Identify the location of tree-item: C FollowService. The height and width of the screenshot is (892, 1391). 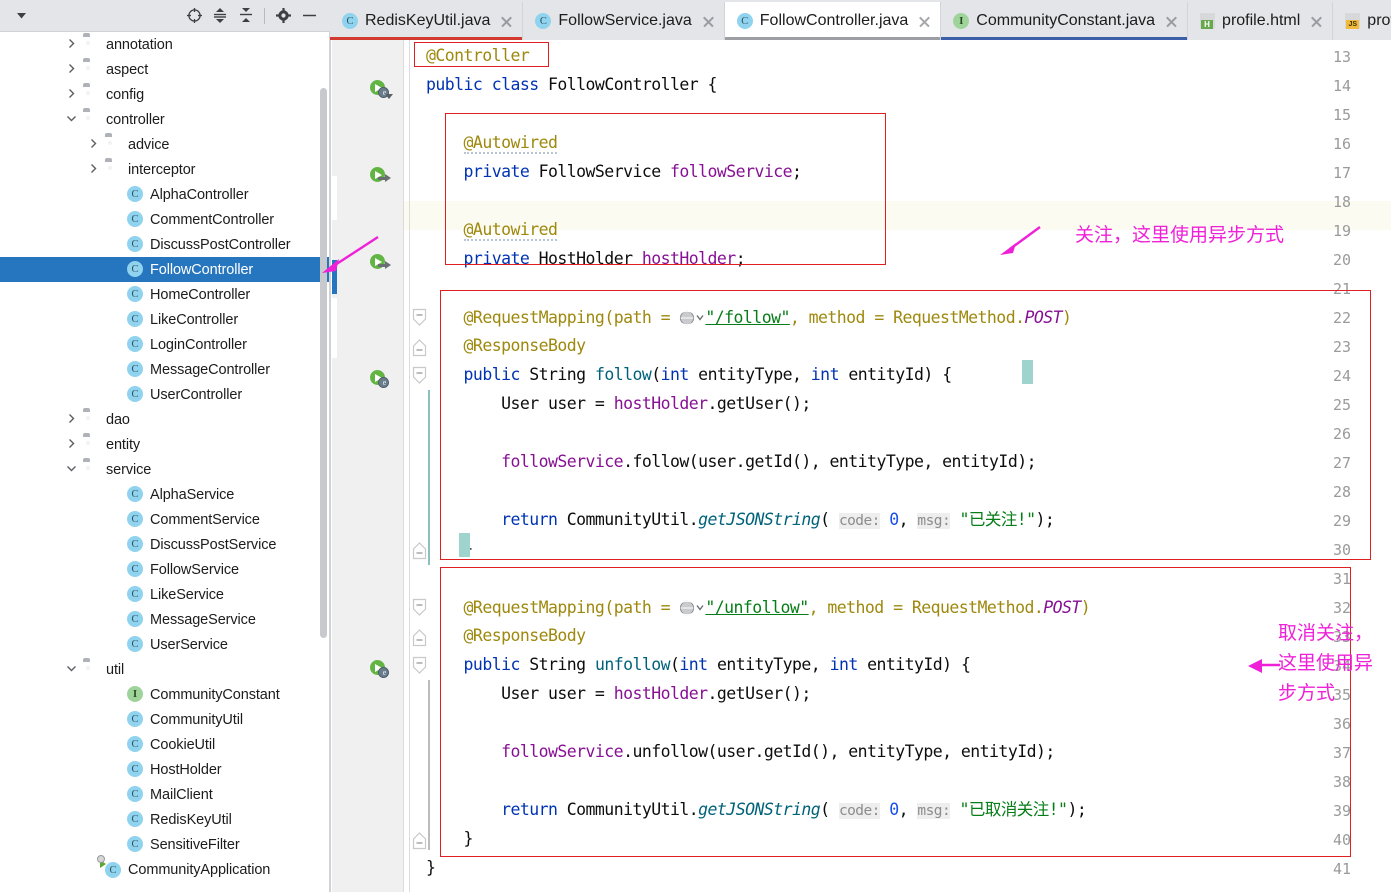
(165, 569).